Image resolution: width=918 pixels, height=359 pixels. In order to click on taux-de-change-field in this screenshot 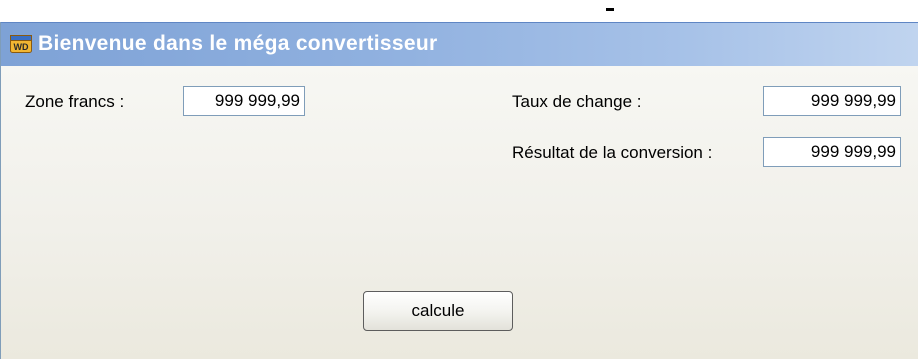, I will do `click(832, 101)`.